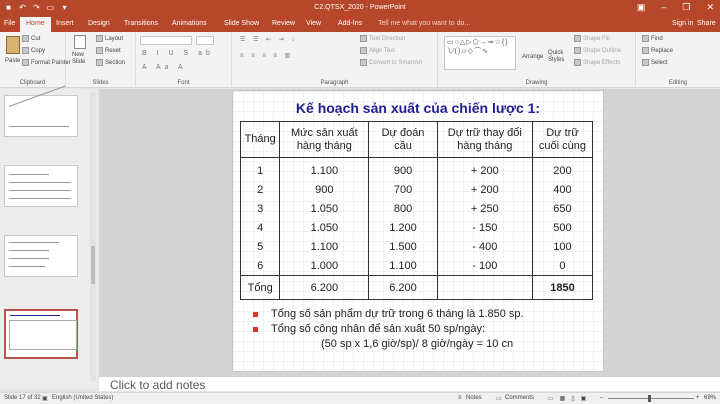  What do you see at coordinates (166, 40) in the screenshot?
I see `font-name-input` at bounding box center [166, 40].